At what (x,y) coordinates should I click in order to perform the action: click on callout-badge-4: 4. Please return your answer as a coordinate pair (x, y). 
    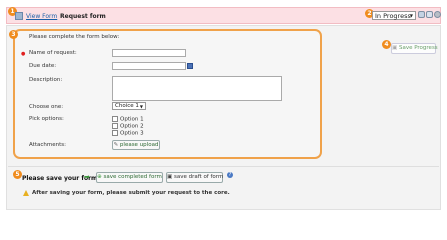
    Looking at the image, I should click on (386, 44).